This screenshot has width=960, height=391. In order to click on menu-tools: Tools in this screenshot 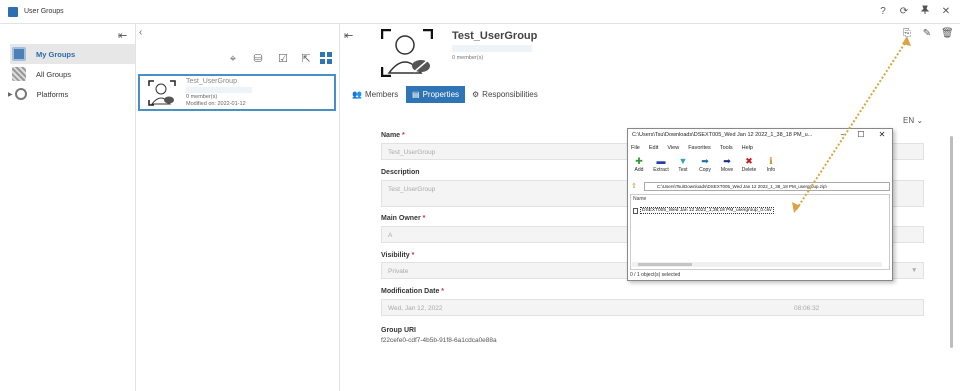, I will do `click(726, 150)`.